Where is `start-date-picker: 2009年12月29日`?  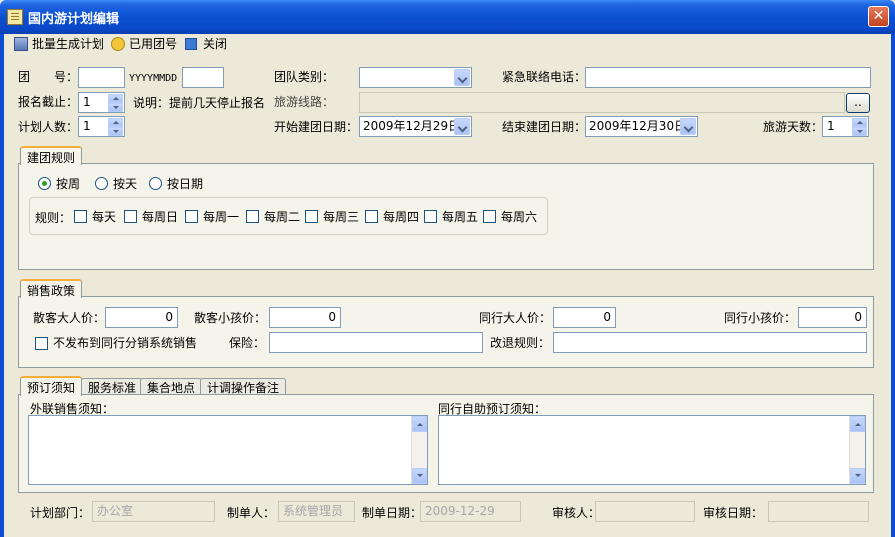
start-date-picker: 2009年12月29日 is located at coordinates (415, 126).